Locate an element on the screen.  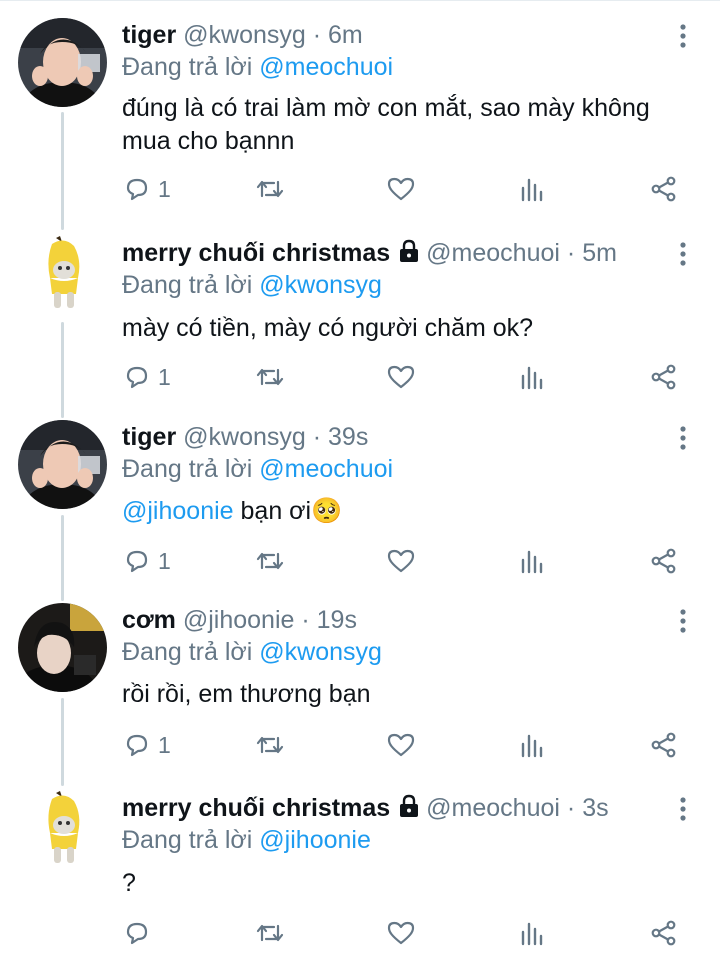
replying-to: Đang trả lời @kwonsyg is located at coordinates (252, 652).